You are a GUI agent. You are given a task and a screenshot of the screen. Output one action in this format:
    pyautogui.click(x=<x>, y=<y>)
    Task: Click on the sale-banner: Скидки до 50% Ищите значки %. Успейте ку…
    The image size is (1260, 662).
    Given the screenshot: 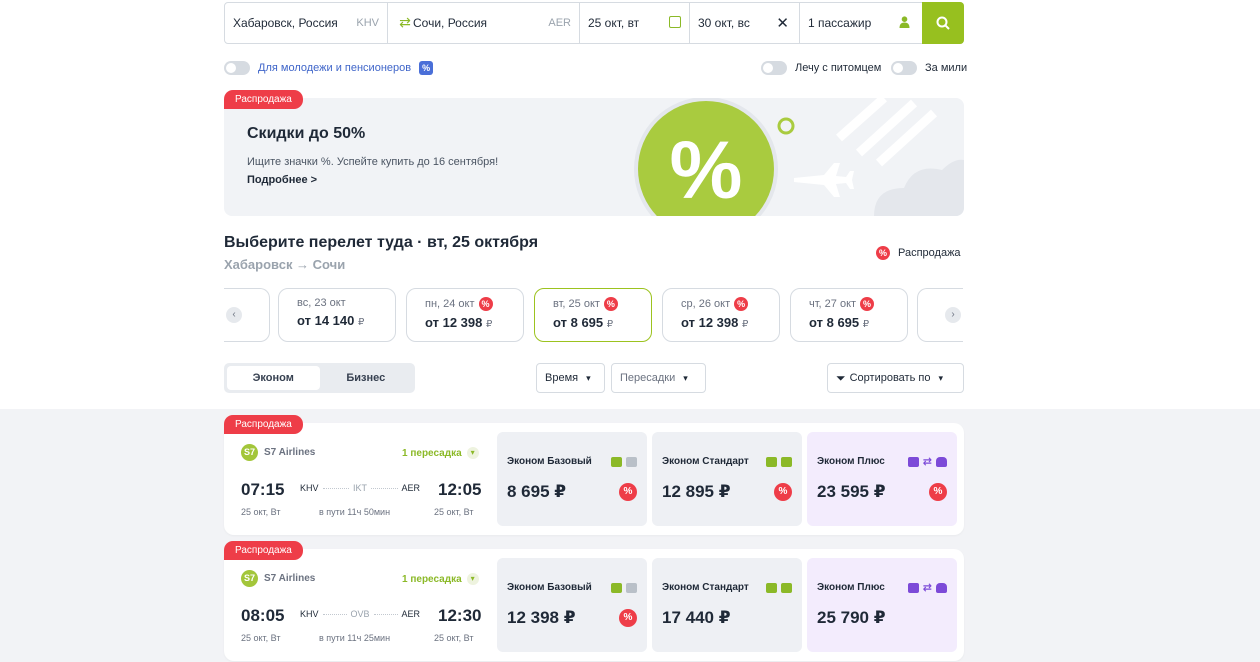 What is the action you would take?
    pyautogui.click(x=594, y=157)
    